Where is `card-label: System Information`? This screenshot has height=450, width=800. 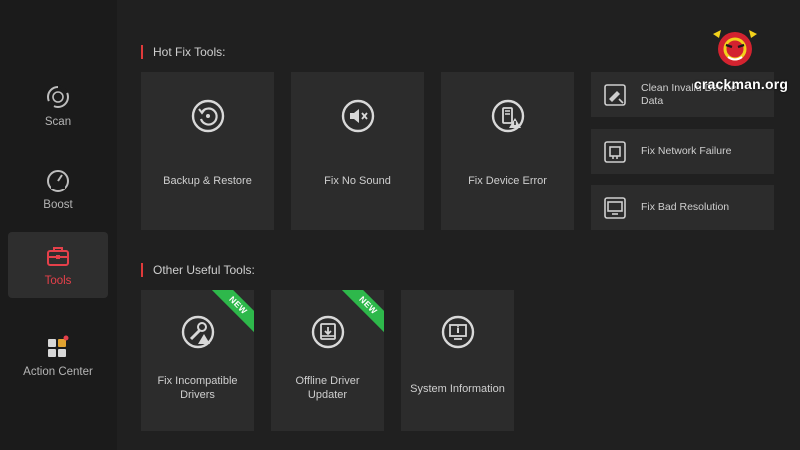 card-label: System Information is located at coordinates (457, 389).